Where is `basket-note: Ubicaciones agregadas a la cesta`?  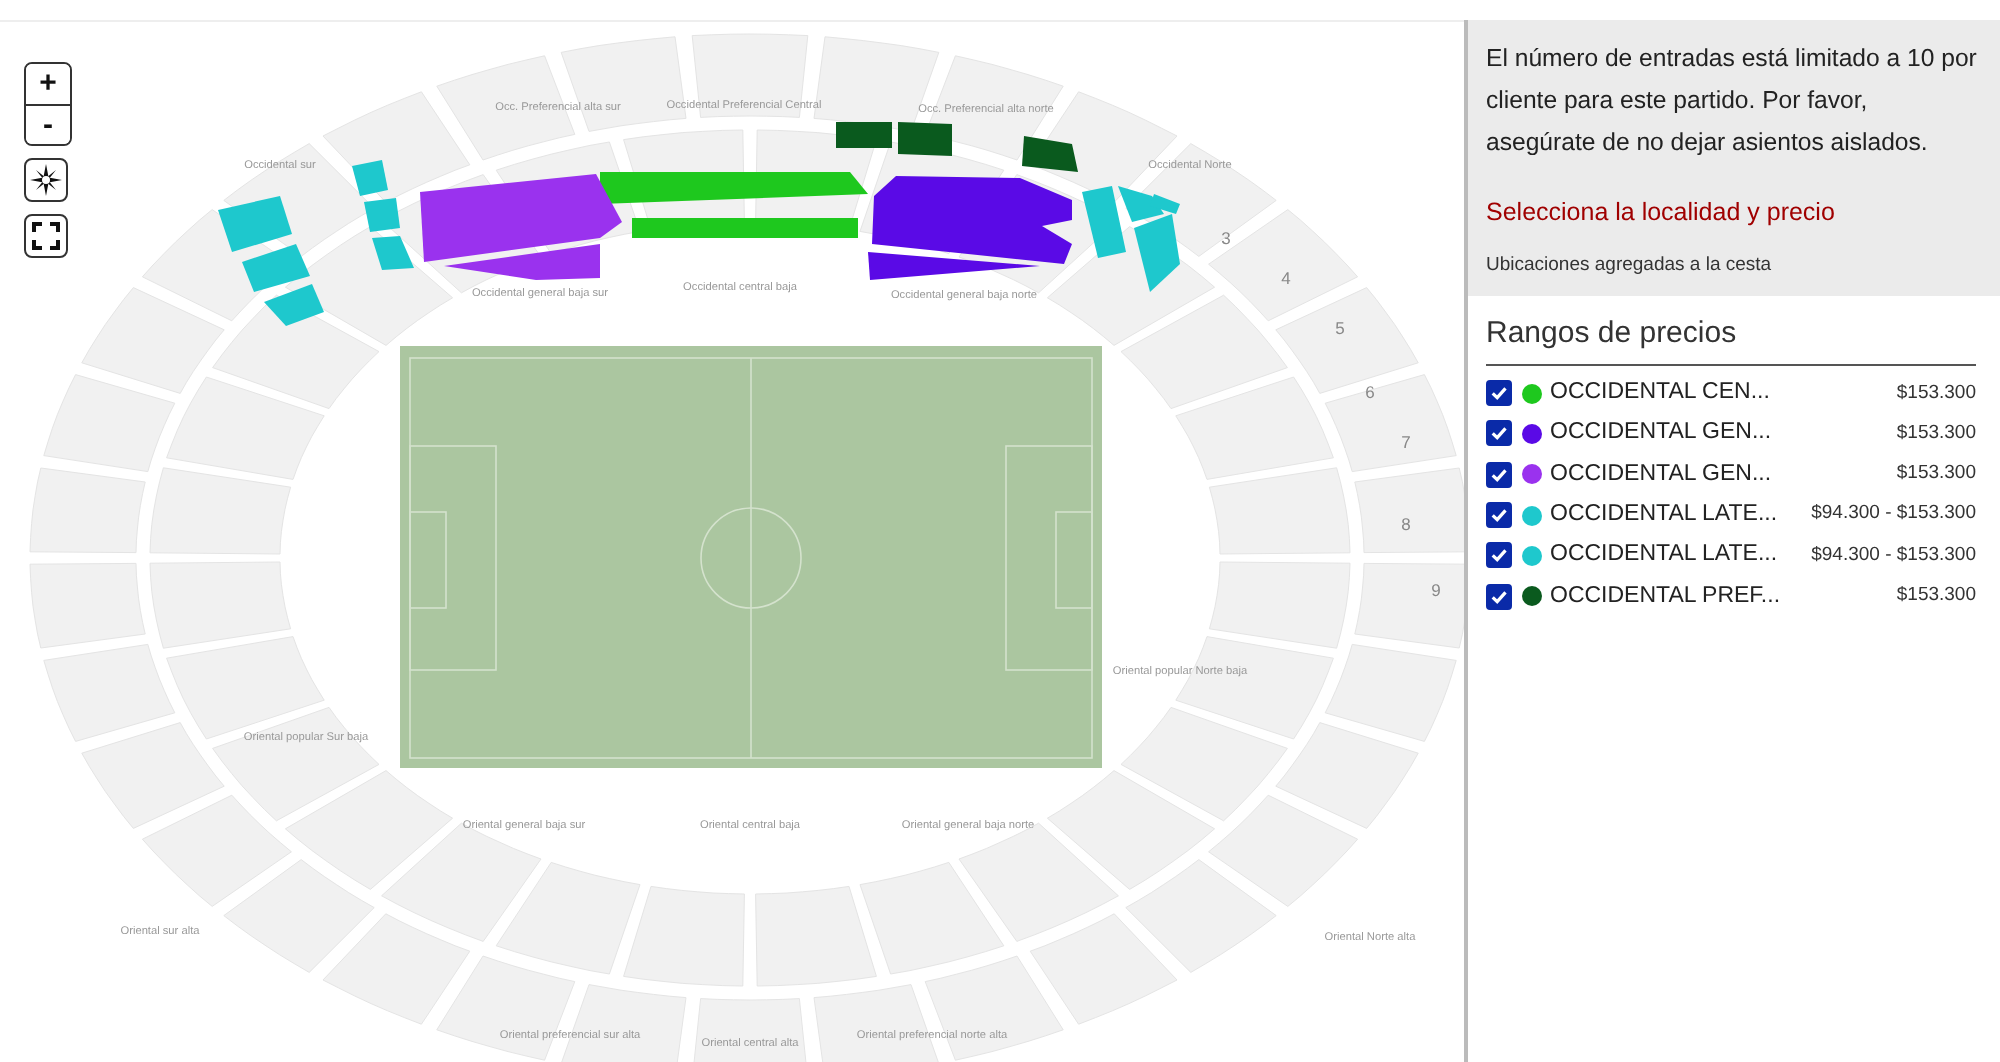
basket-note: Ubicaciones agregadas a la cesta is located at coordinates (1630, 265).